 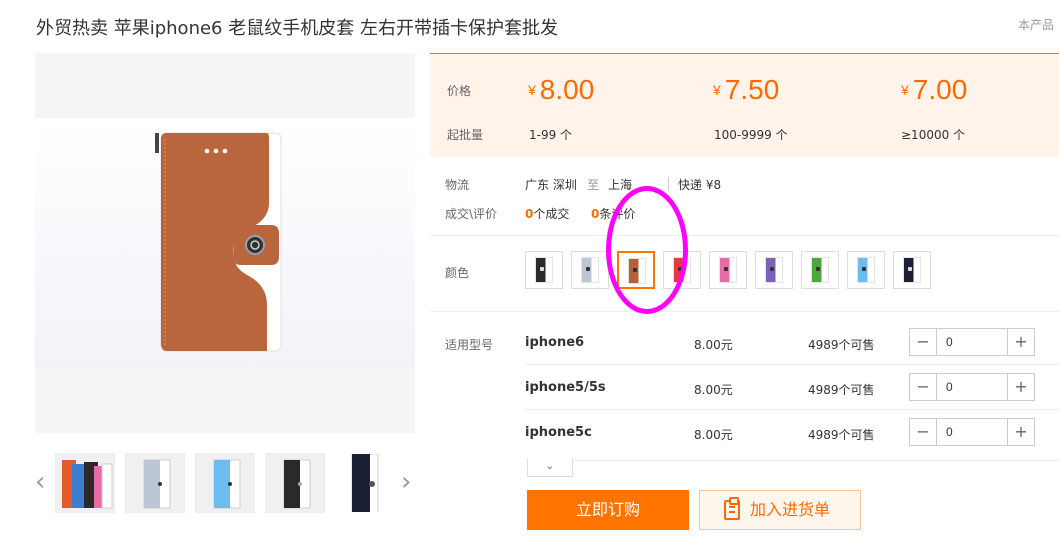 I want to click on add-to-cart-label: 加入进货单, so click(x=790, y=509).